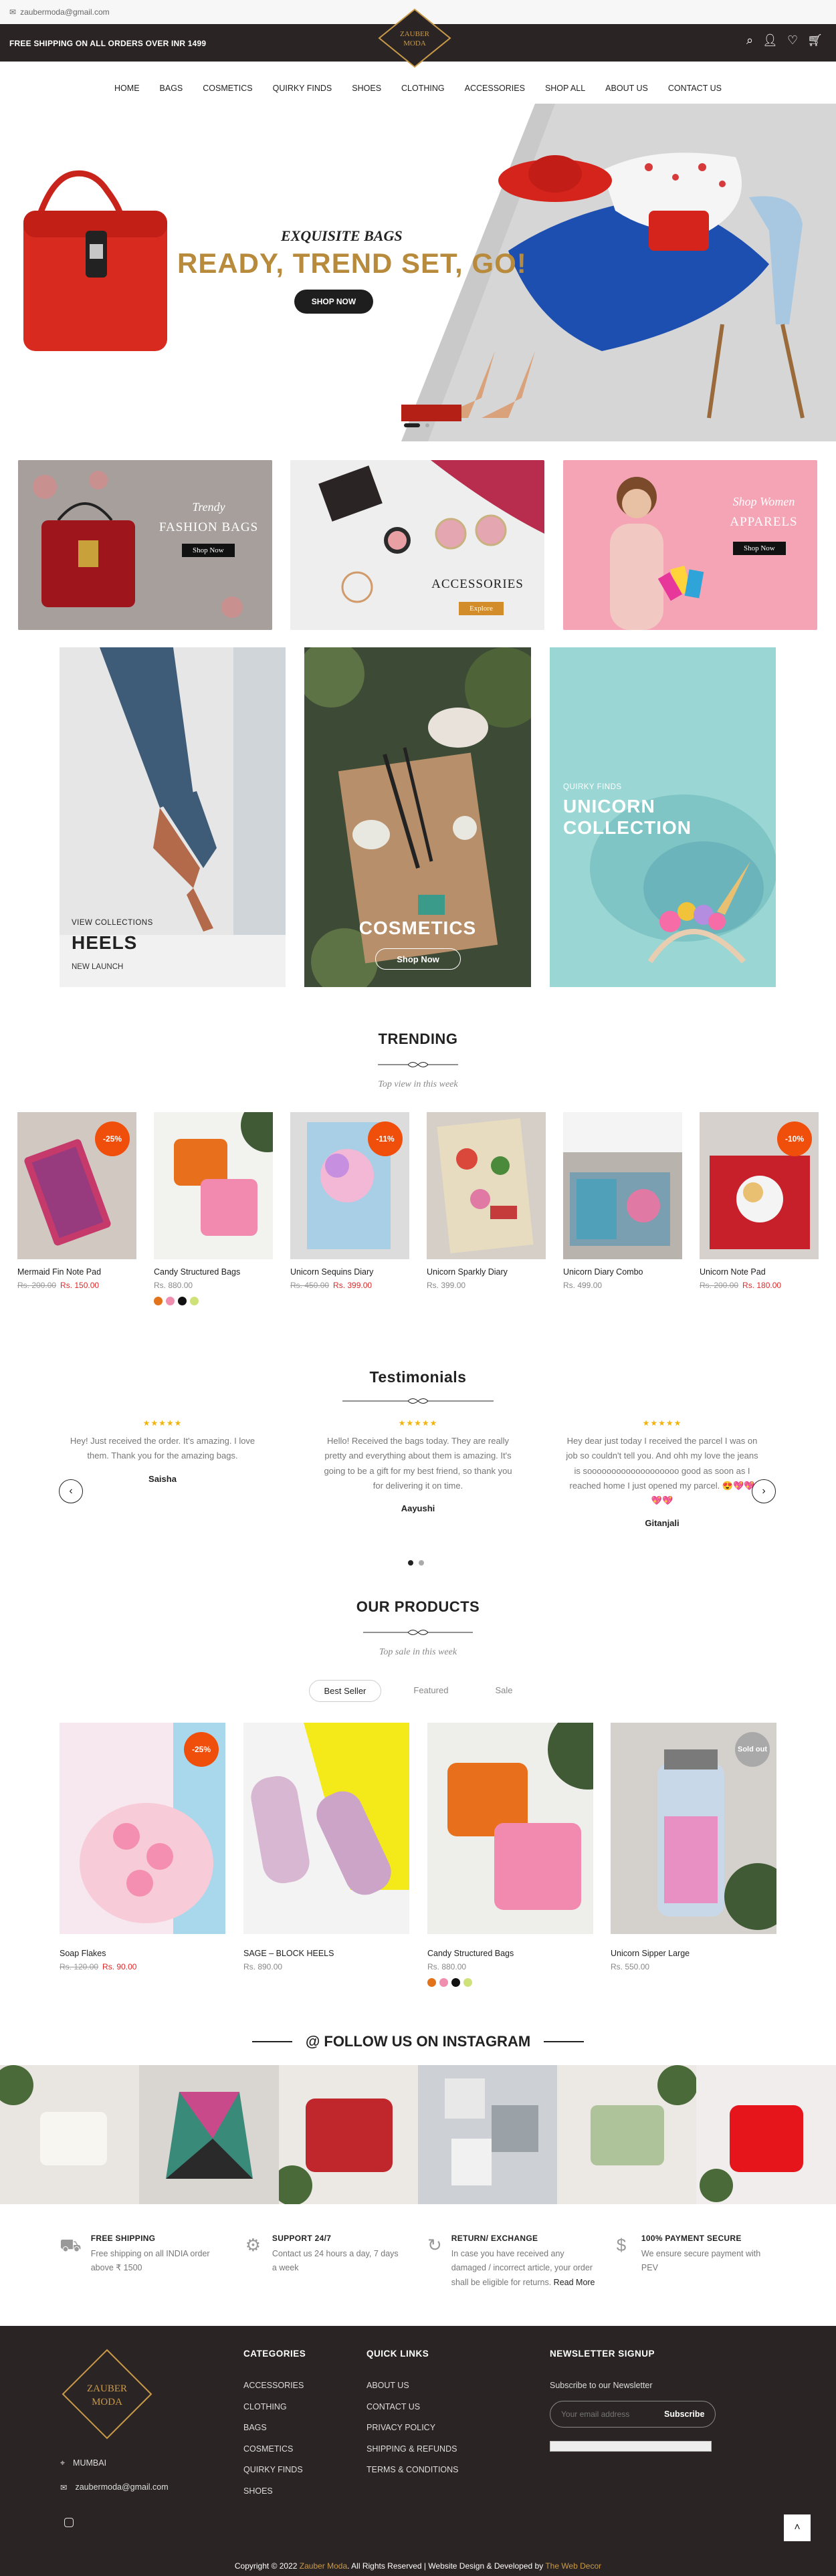 This screenshot has height=2576, width=836. Describe the element at coordinates (326, 1954) in the screenshot. I see `product-name: SAGE – BLOCK HEELS` at that location.